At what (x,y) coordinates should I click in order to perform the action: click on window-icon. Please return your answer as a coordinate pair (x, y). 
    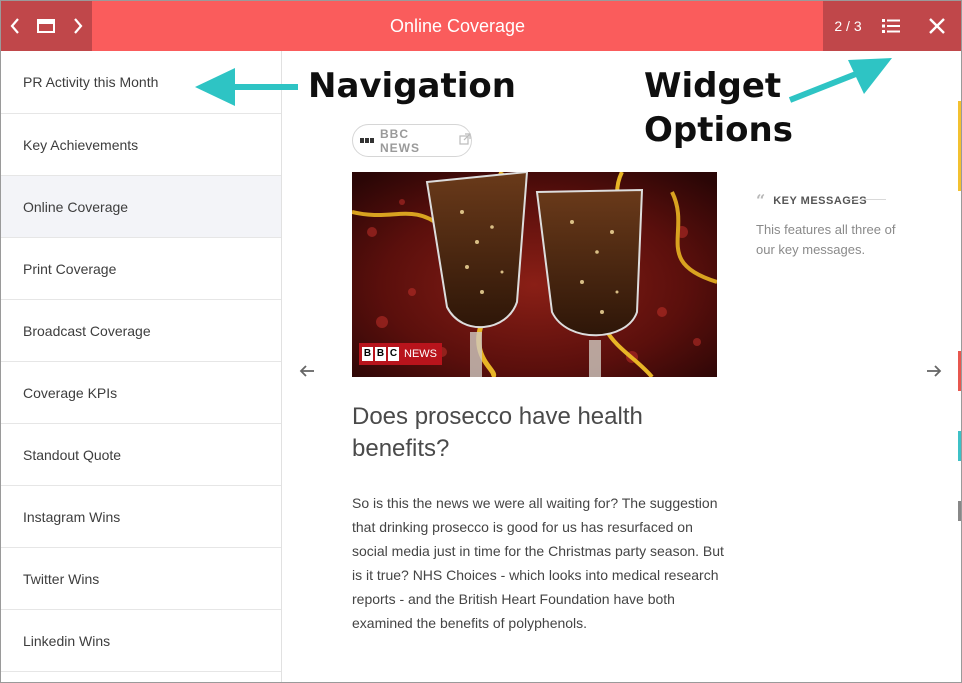
    Looking at the image, I should click on (46, 26).